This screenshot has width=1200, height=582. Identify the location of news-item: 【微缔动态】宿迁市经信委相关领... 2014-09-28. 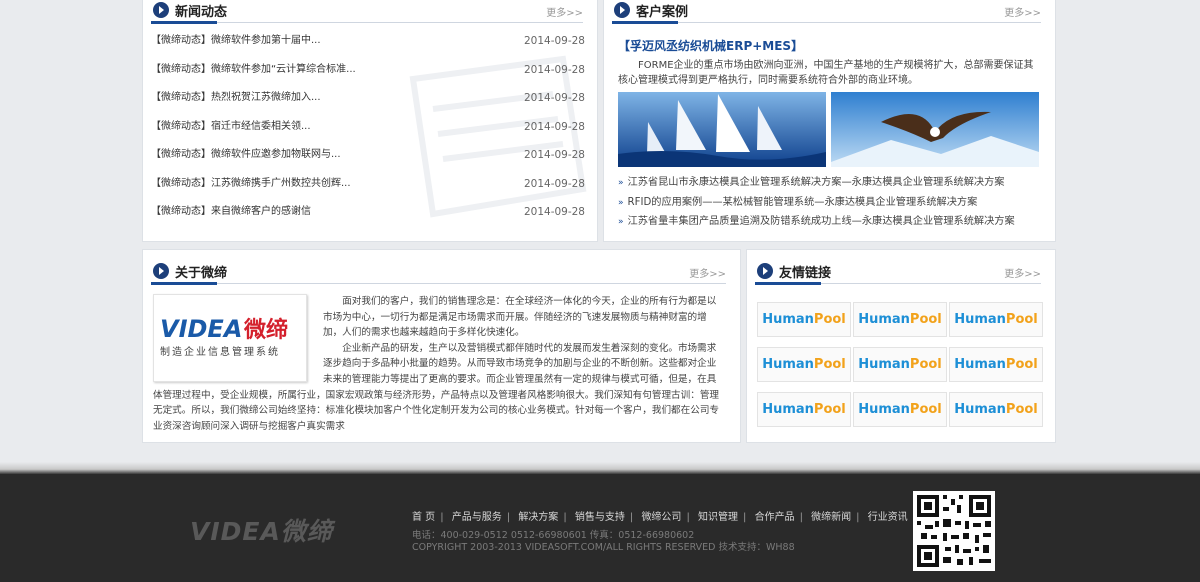
(368, 131).